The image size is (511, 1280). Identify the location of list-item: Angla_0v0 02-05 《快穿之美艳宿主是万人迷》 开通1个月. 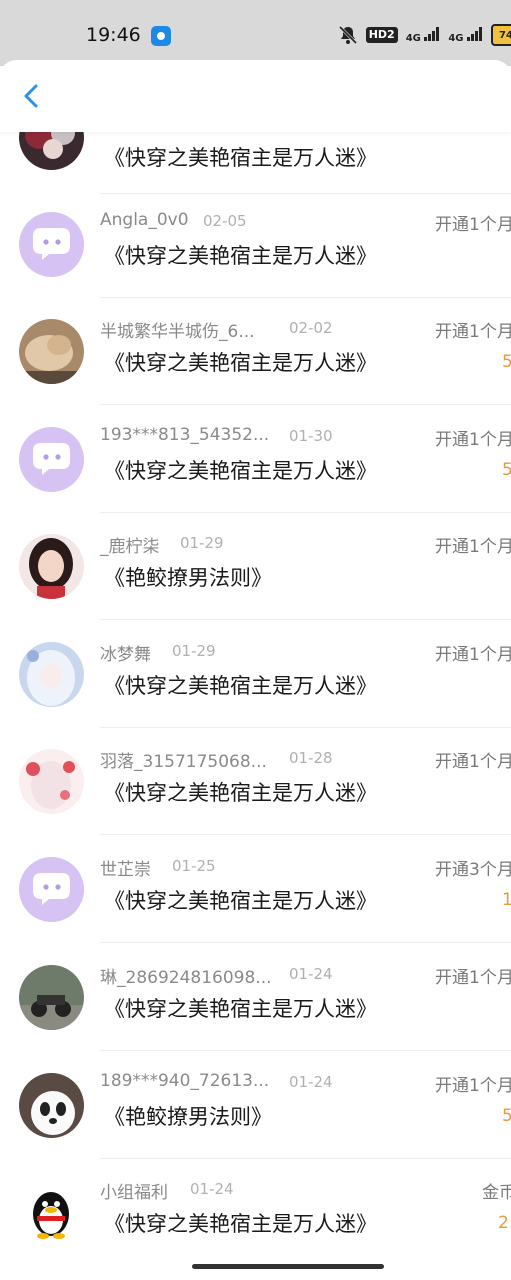
(255, 244).